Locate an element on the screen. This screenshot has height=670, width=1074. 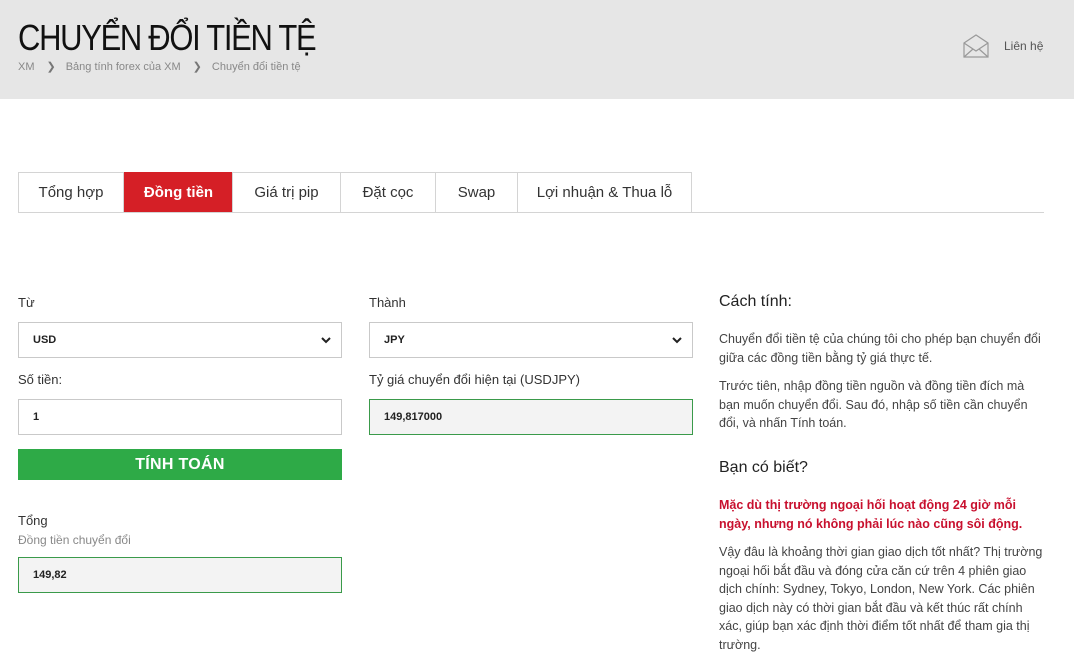
envelope-icon is located at coordinates (976, 46).